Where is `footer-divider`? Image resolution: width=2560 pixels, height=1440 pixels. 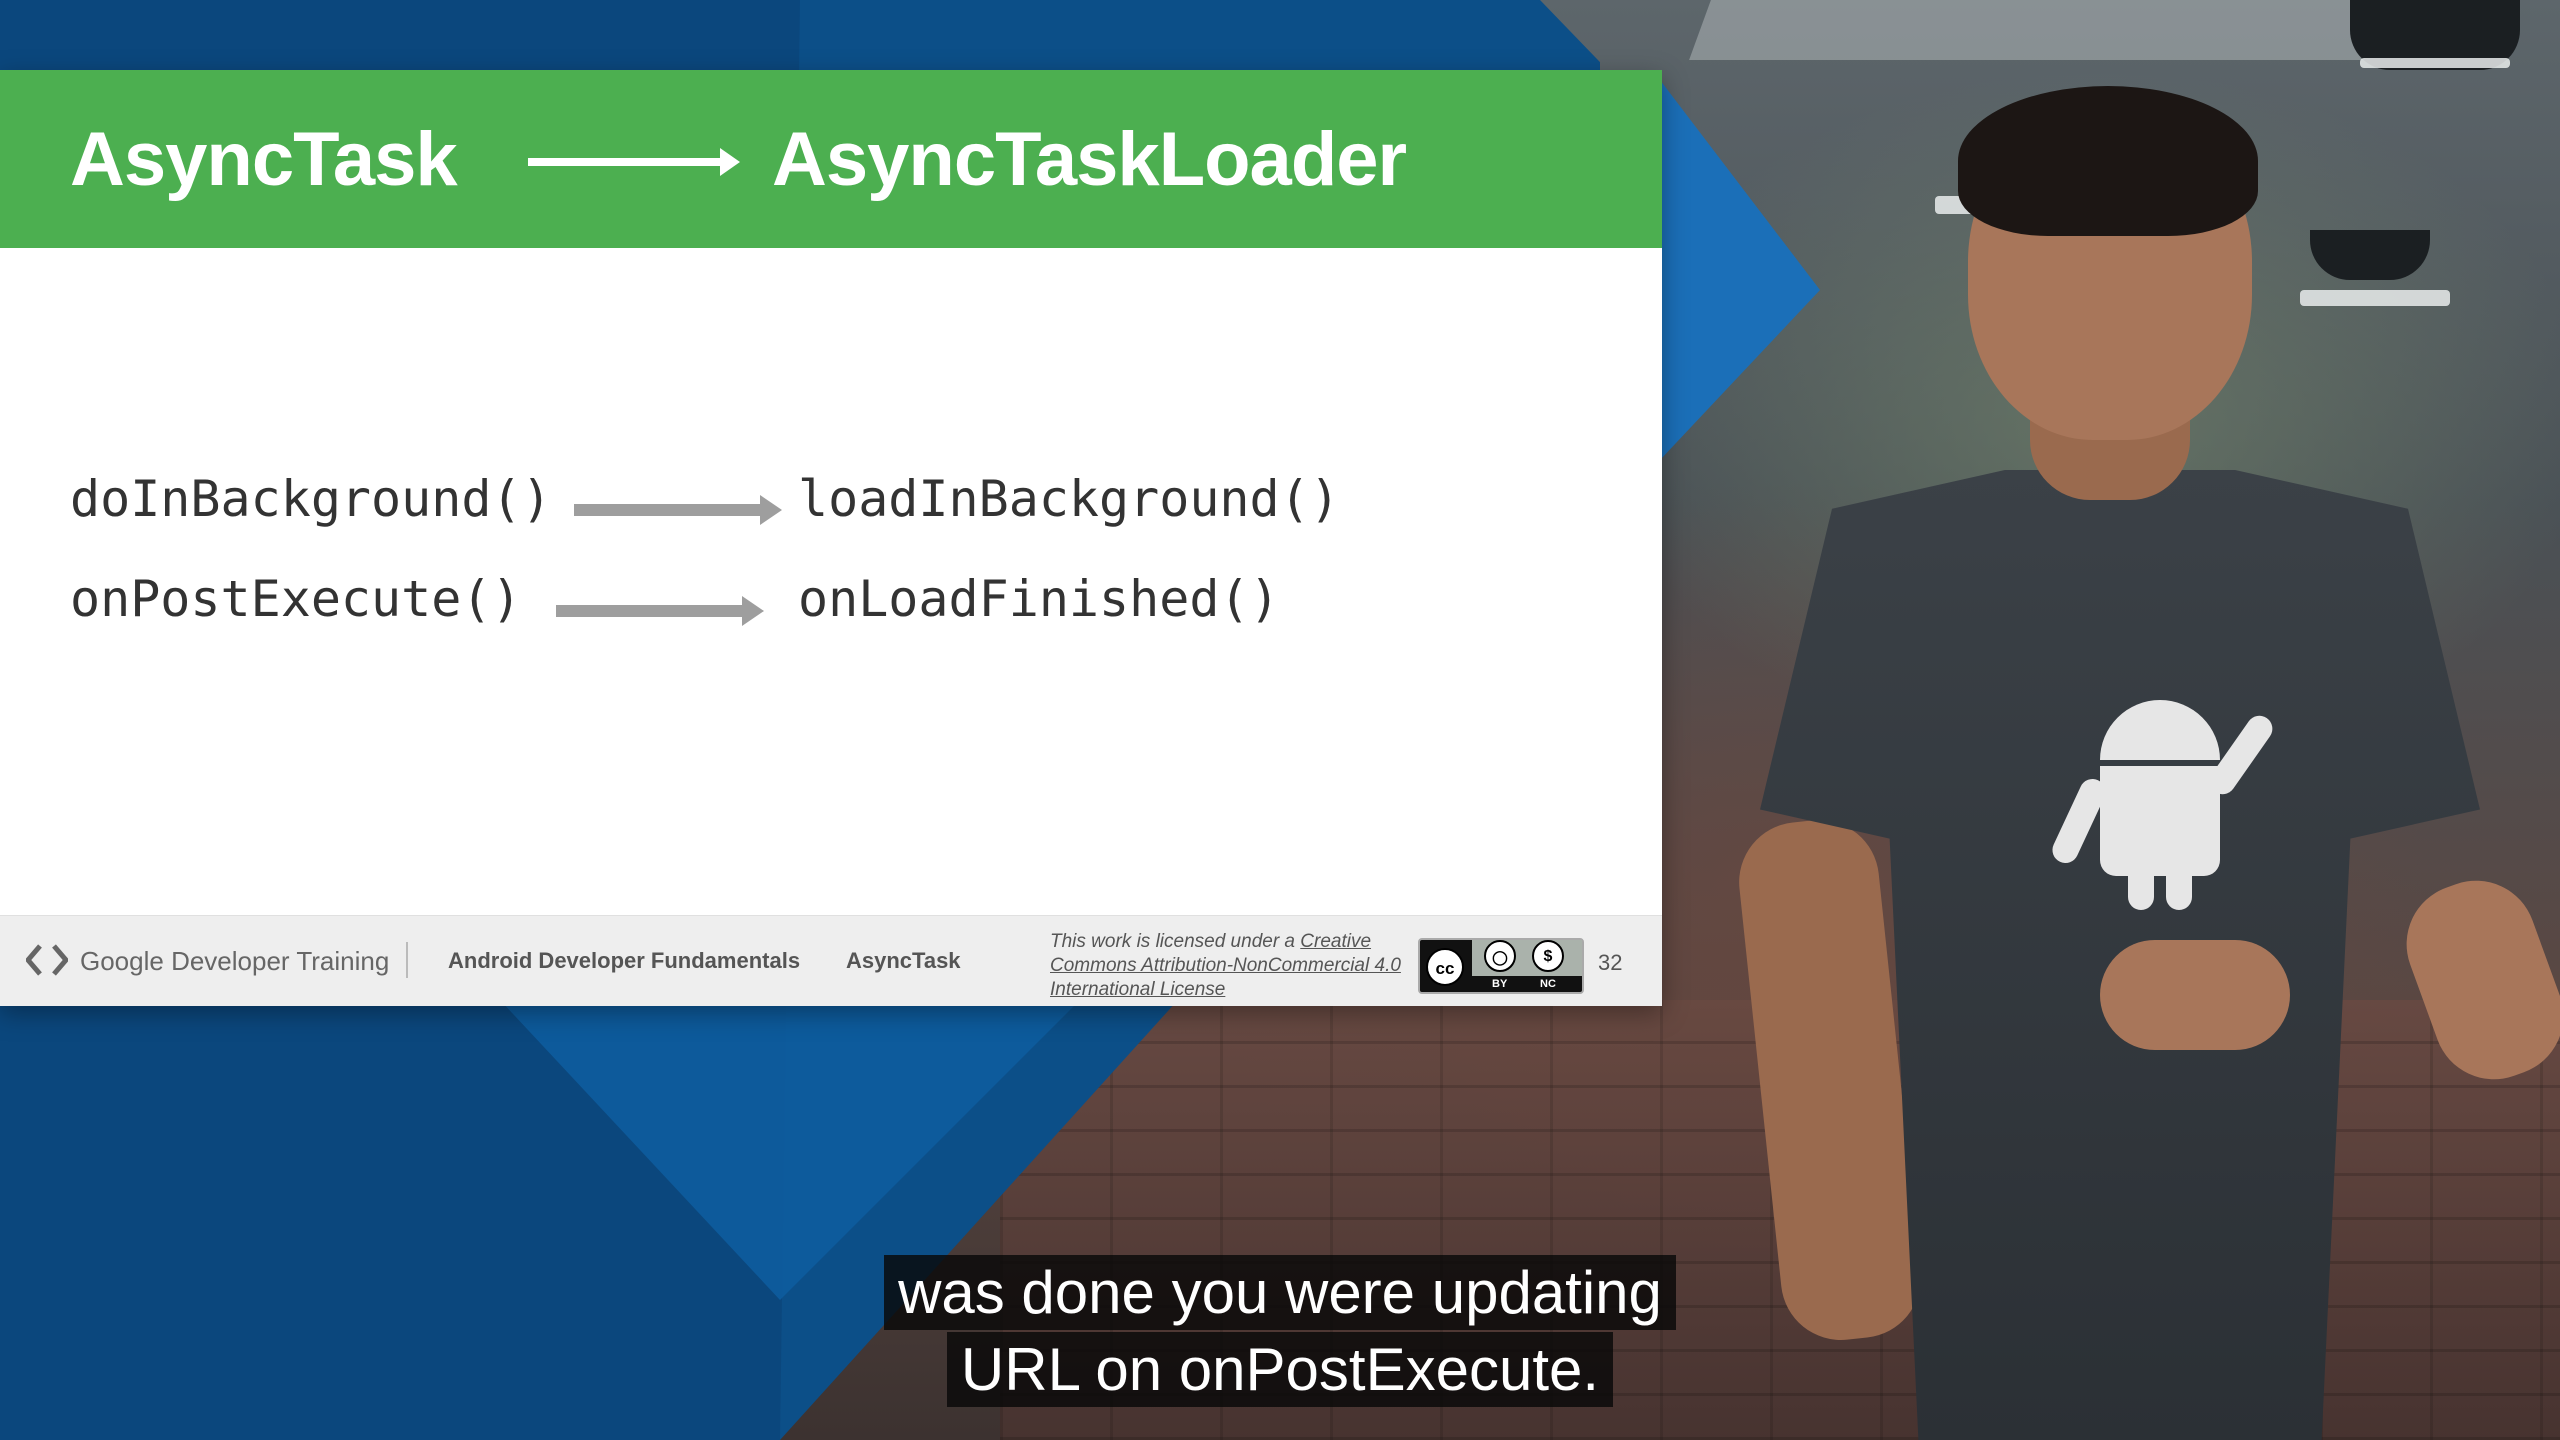
footer-divider is located at coordinates (407, 960).